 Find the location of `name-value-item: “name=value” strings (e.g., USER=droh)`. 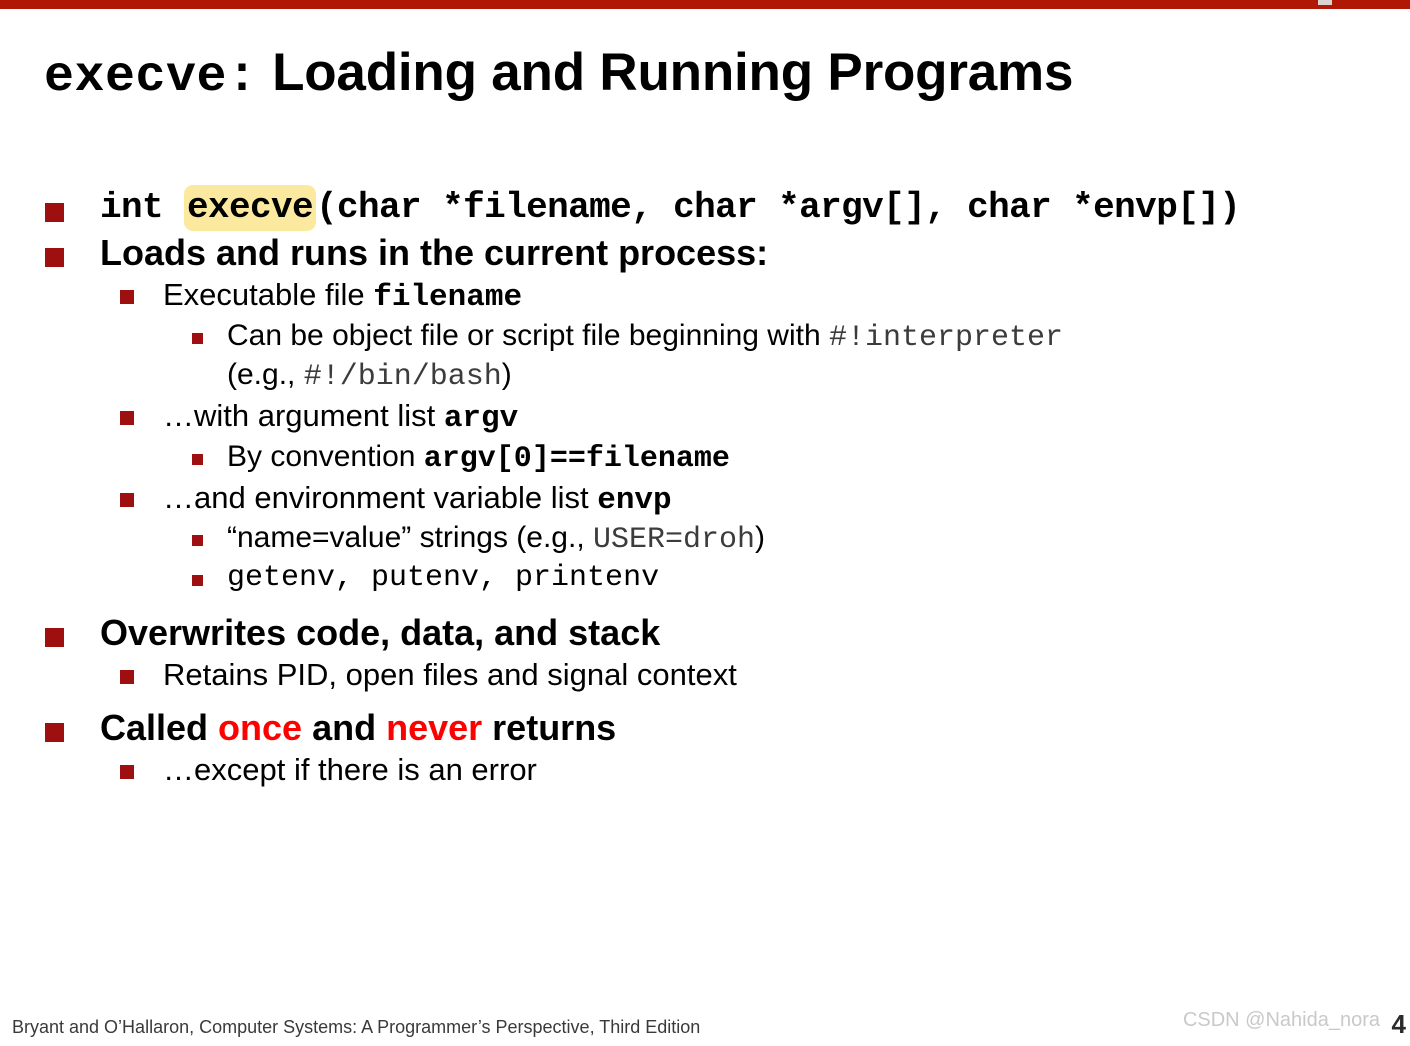

name-value-item: “name=value” strings (e.g., USER=droh) is located at coordinates (496, 539).